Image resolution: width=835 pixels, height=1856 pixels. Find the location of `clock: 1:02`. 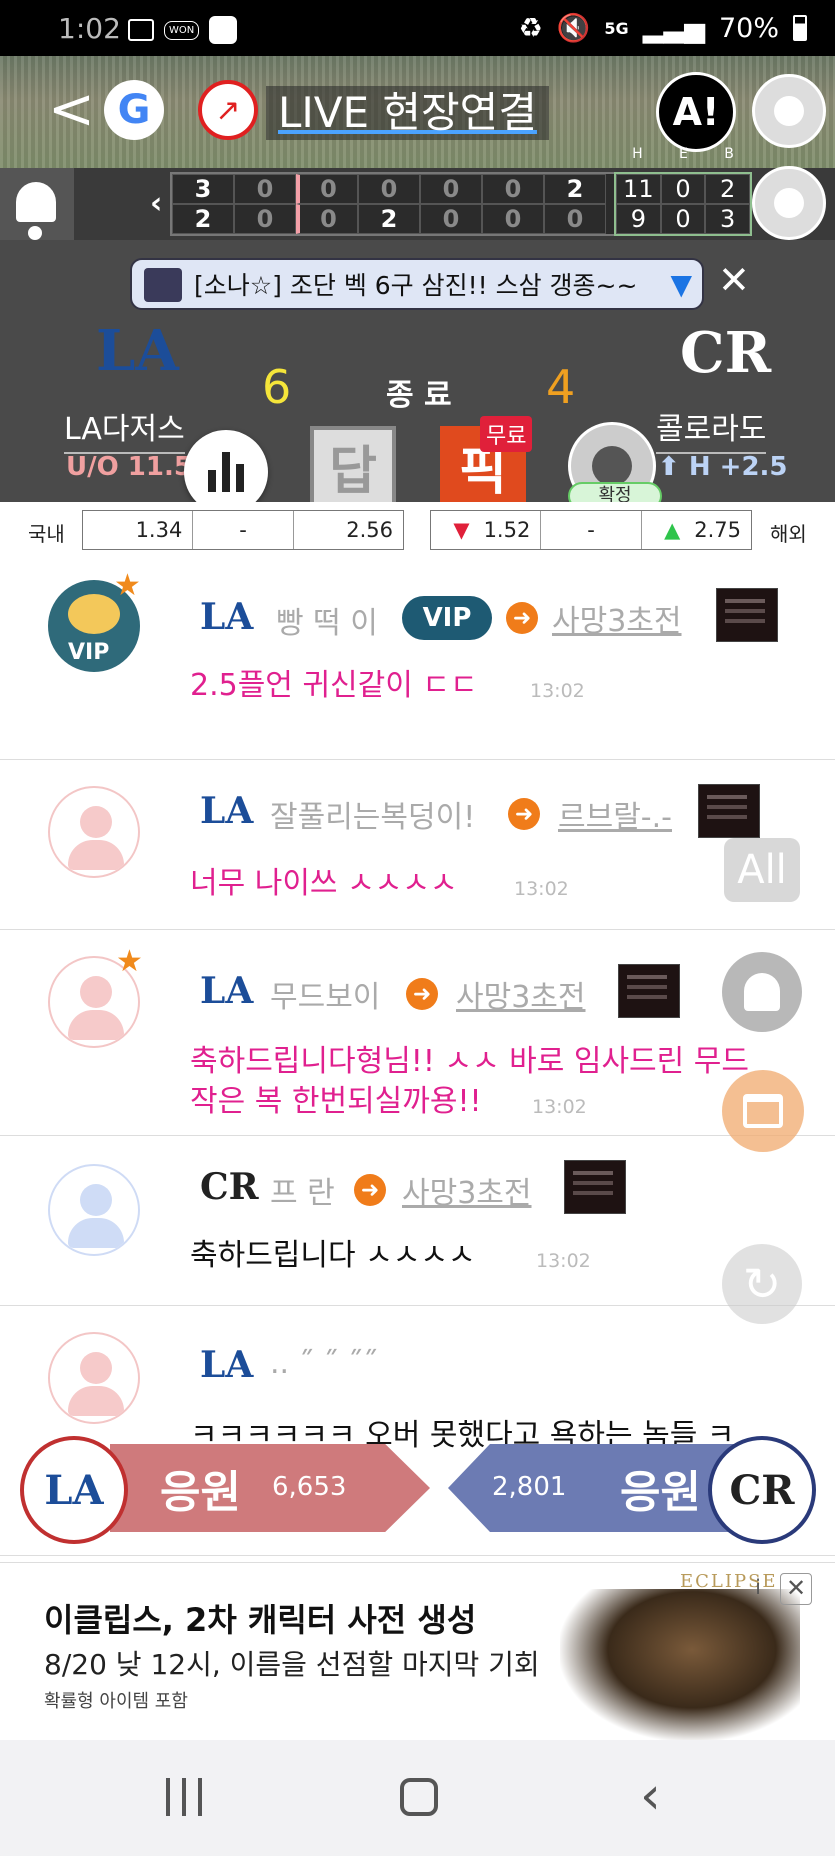

clock: 1:02 is located at coordinates (89, 28).